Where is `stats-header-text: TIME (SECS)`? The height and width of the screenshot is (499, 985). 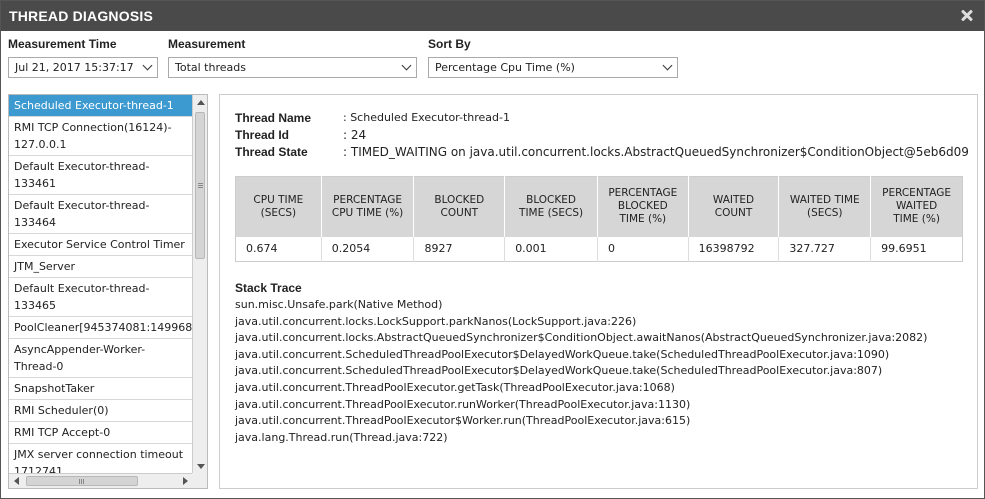 stats-header-text: TIME (SECS) is located at coordinates (551, 212).